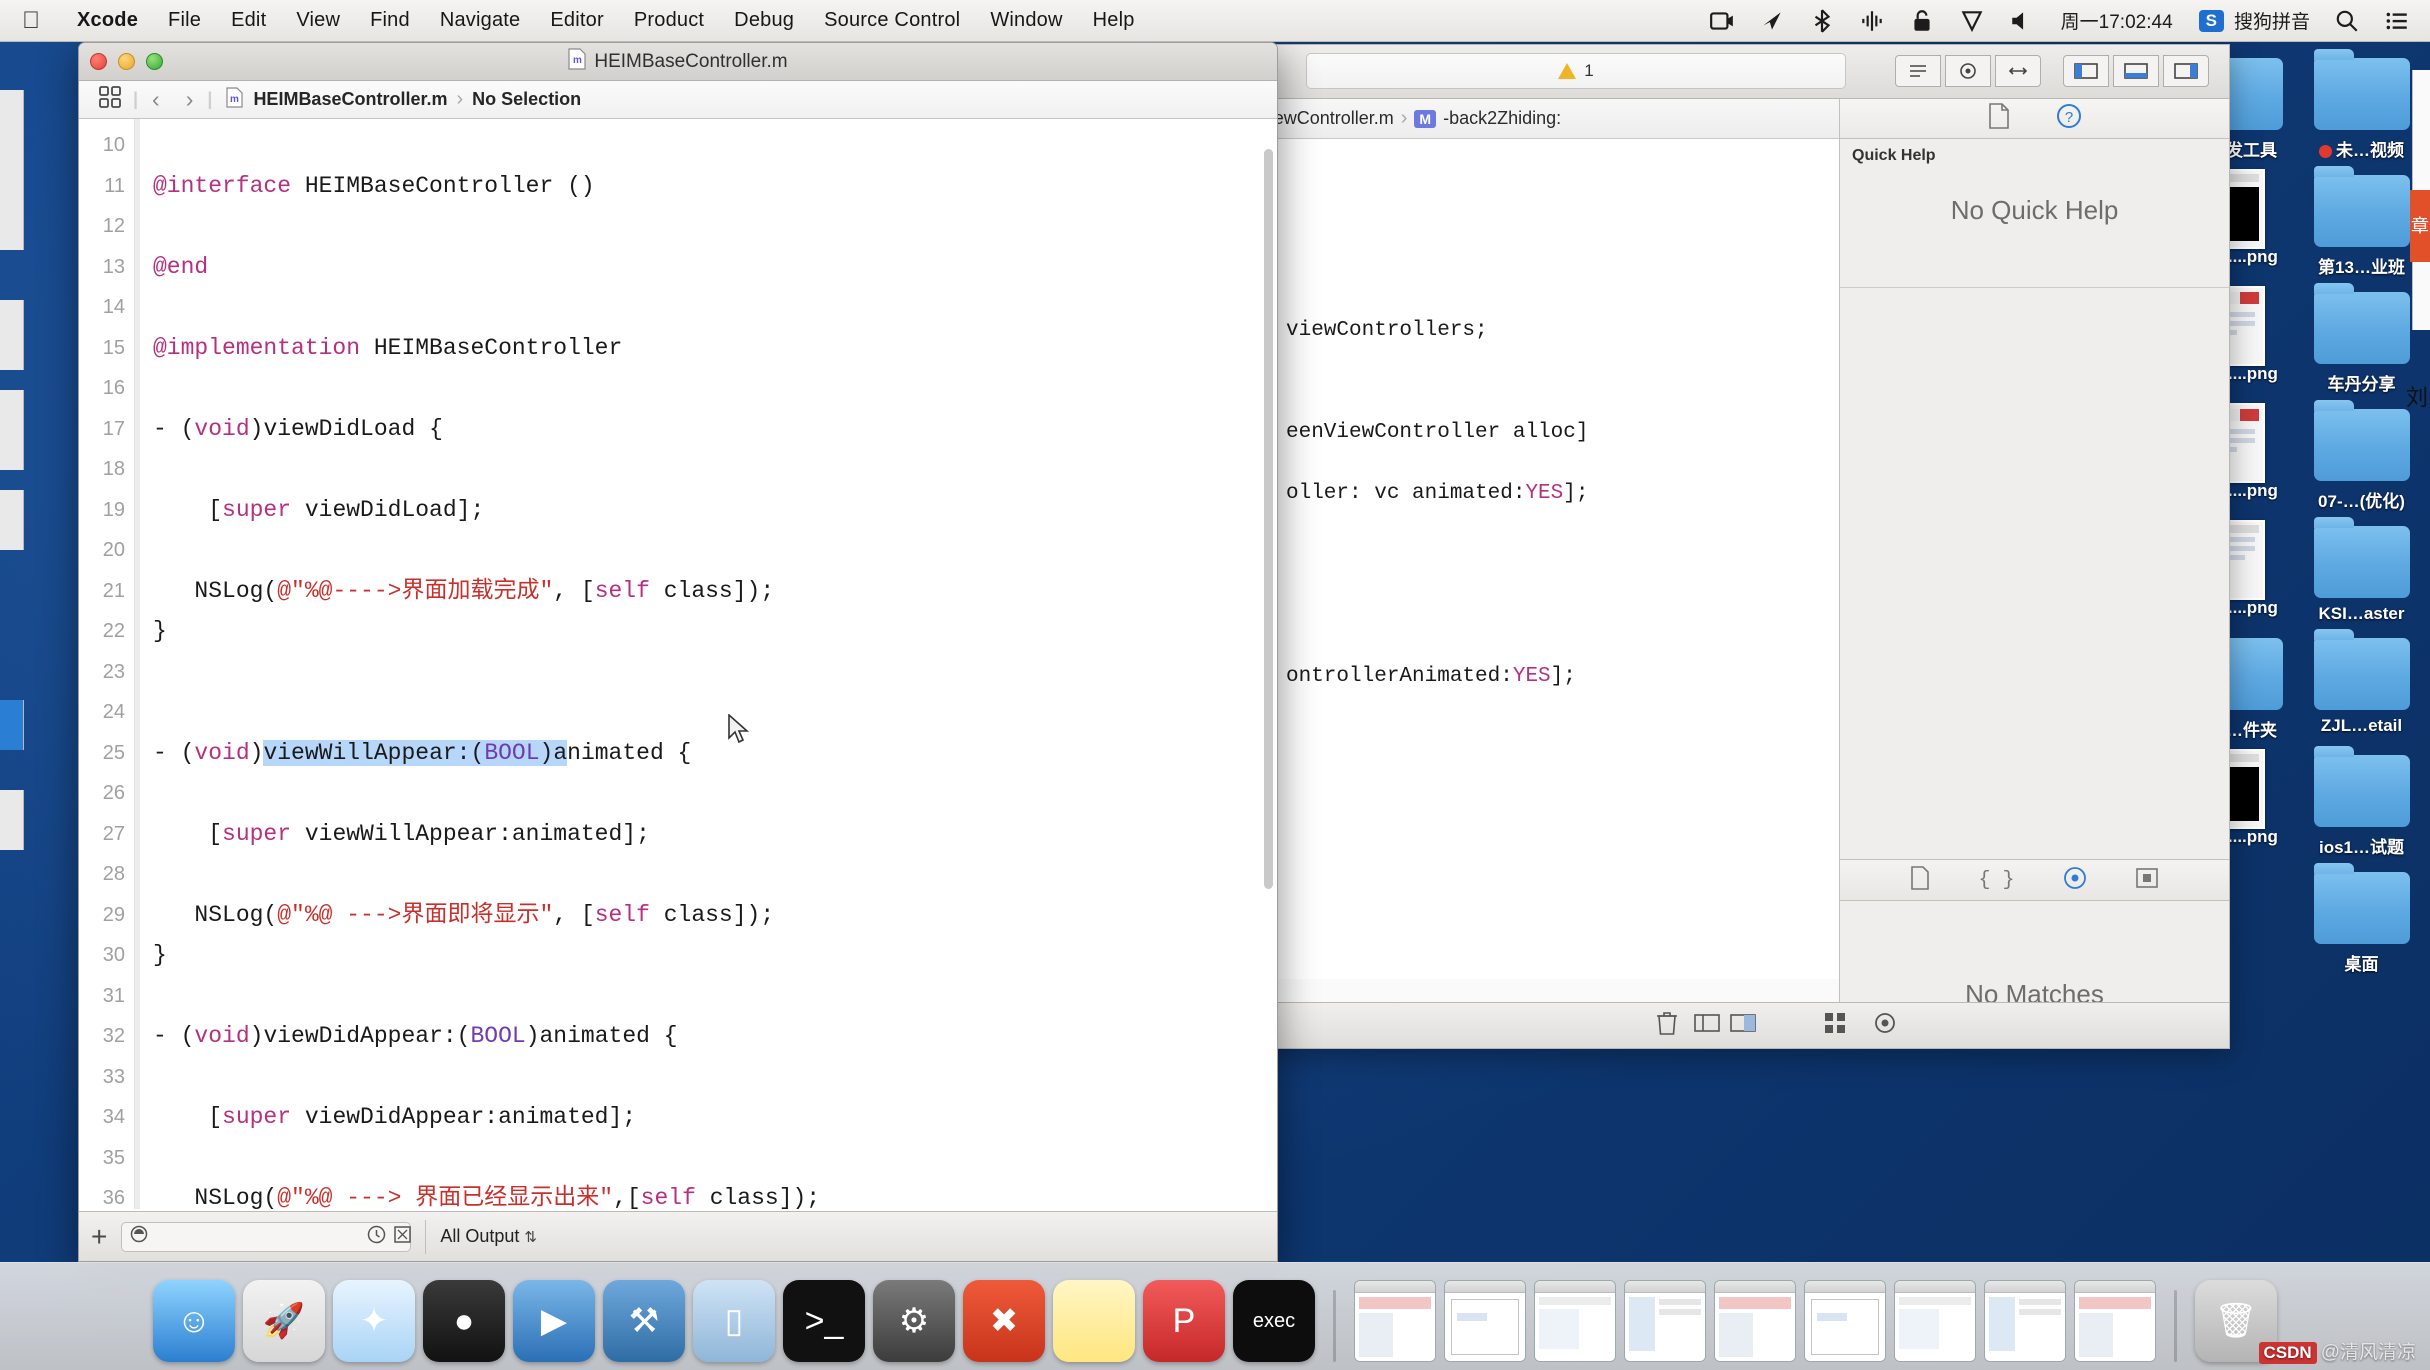 The image size is (2430, 1370). I want to click on grid-icon, so click(1835, 1025).